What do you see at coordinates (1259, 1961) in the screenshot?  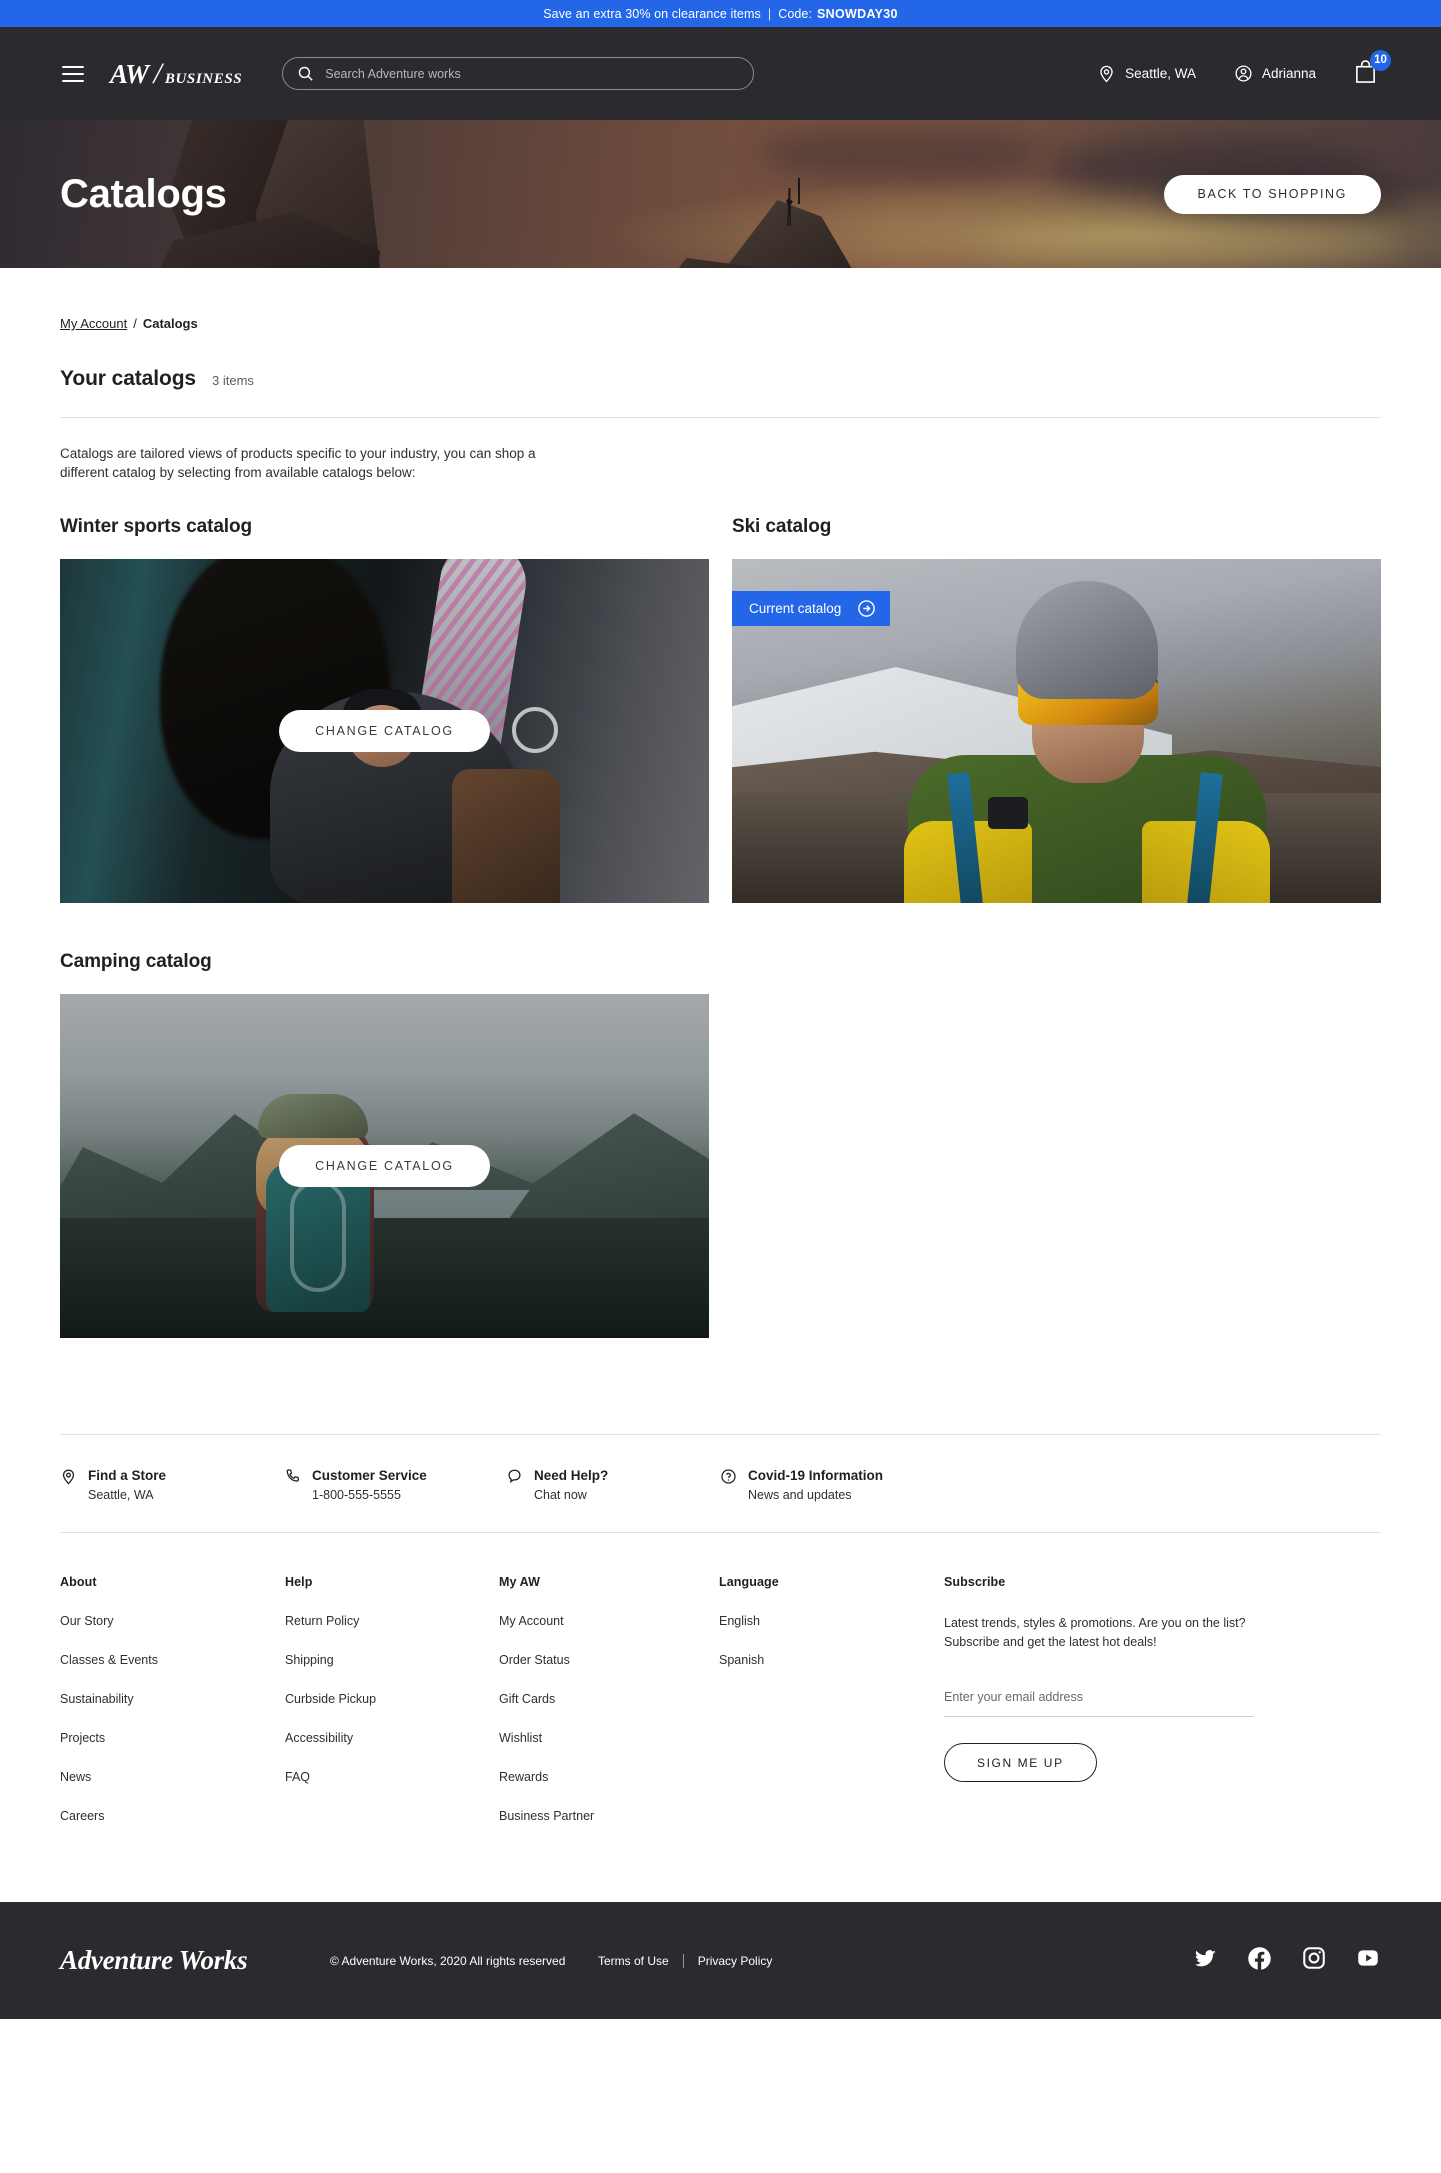 I see `facebook-icon` at bounding box center [1259, 1961].